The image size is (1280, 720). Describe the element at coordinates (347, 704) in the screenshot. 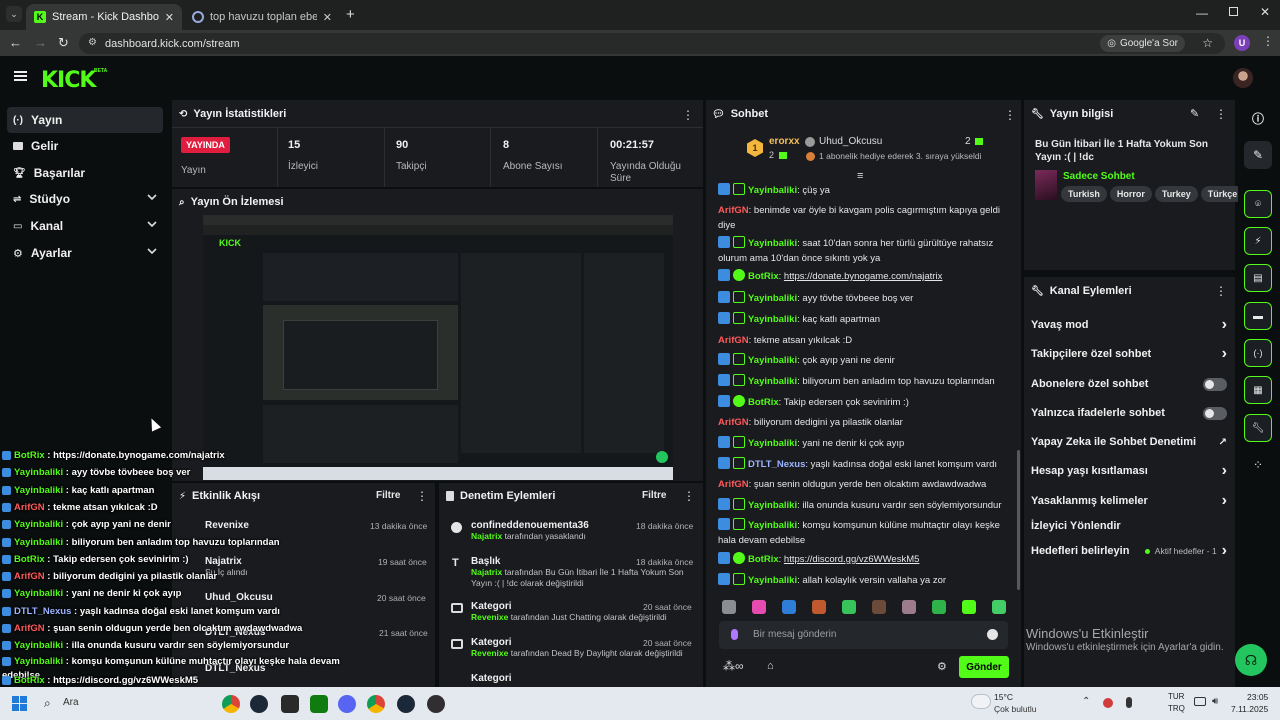

I see `discord-icon` at that location.